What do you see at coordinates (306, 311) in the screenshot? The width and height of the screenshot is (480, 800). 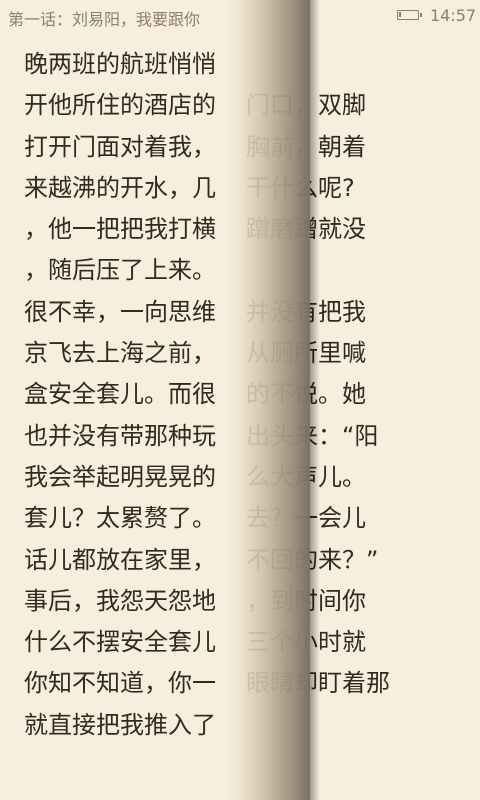 I see `text-line-right: 并没有把我` at bounding box center [306, 311].